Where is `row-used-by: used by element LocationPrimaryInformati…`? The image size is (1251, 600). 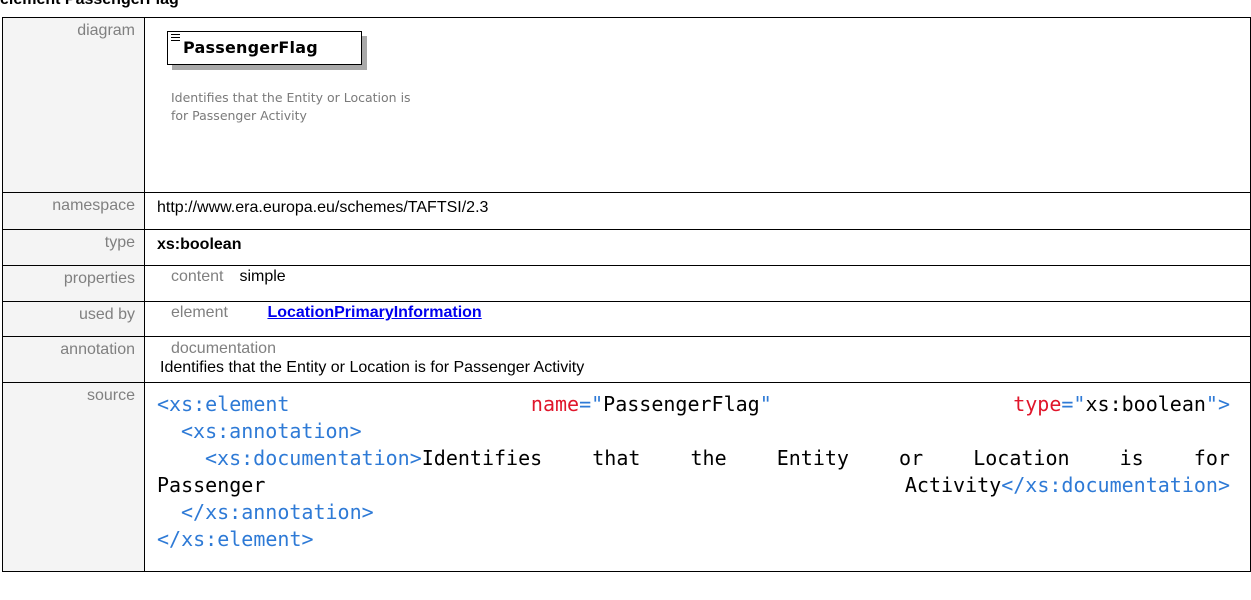 row-used-by: used by element LocationPrimaryInformati… is located at coordinates (626, 319).